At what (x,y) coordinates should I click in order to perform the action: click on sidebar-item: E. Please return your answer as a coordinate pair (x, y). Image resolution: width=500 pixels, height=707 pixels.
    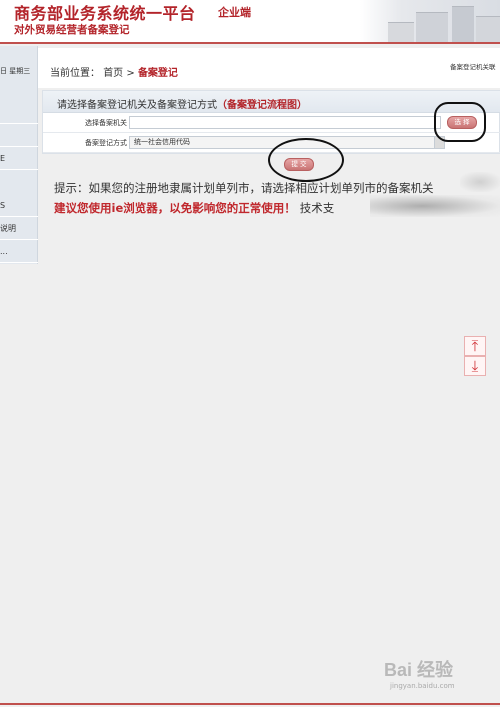
    Looking at the image, I should click on (19, 159).